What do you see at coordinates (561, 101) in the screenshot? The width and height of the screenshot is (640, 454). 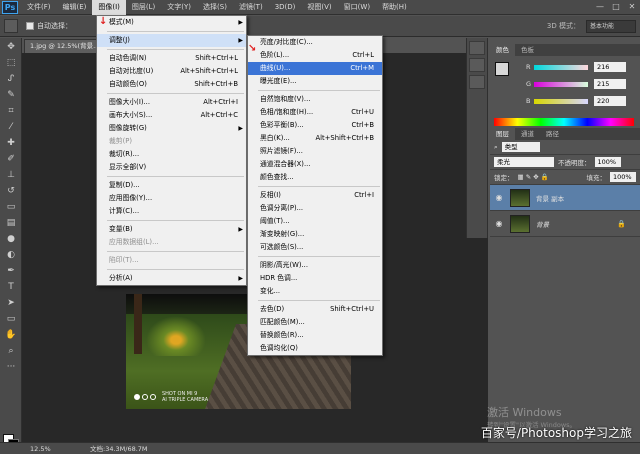 I see `slider-b-track` at bounding box center [561, 101].